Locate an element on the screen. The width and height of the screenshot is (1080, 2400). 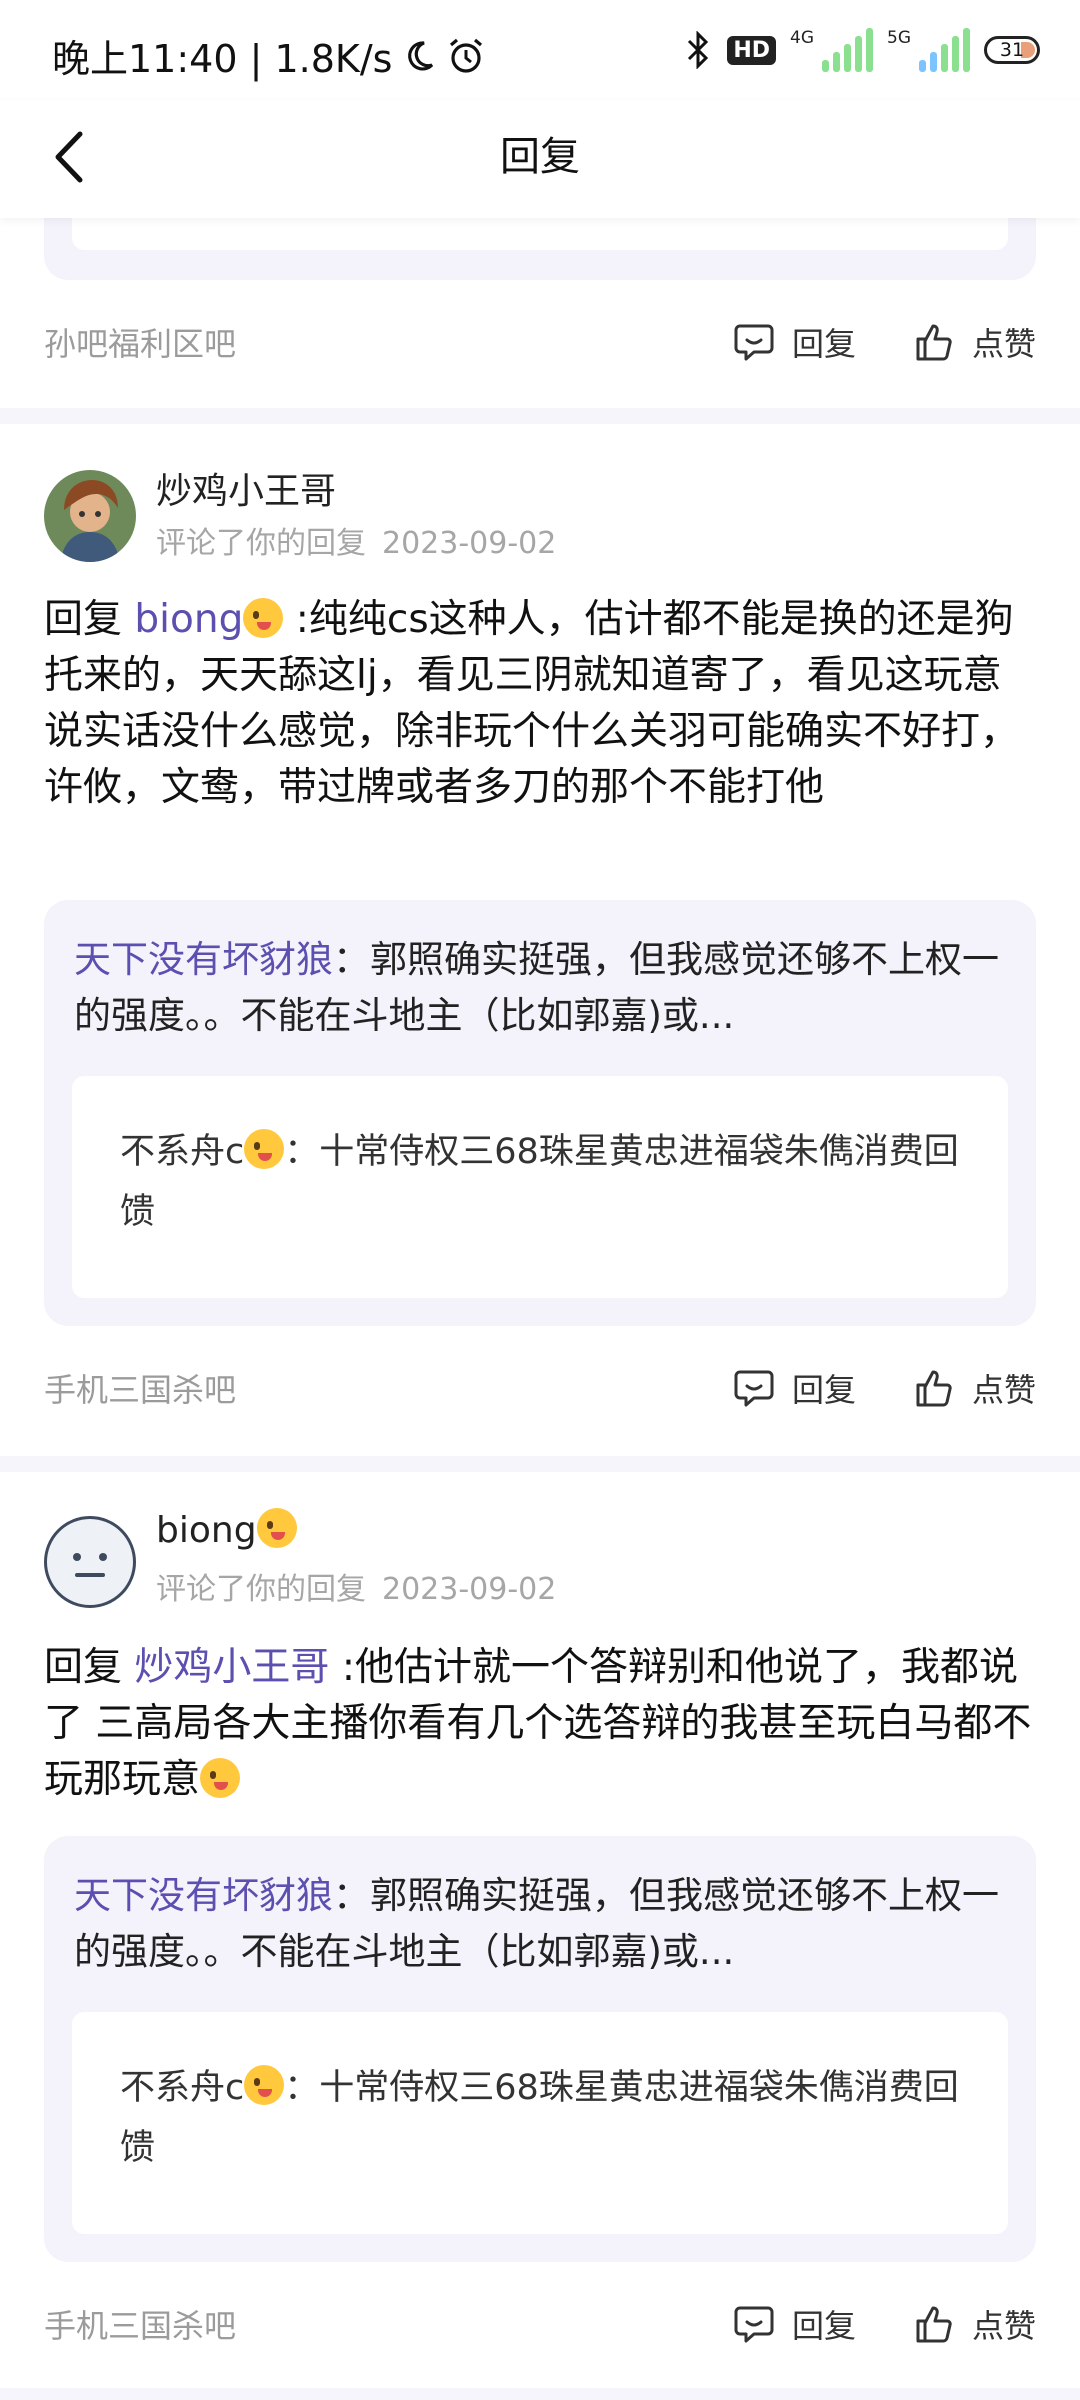
forum-link: 孙吧福利区吧 is located at coordinates (360, 342).